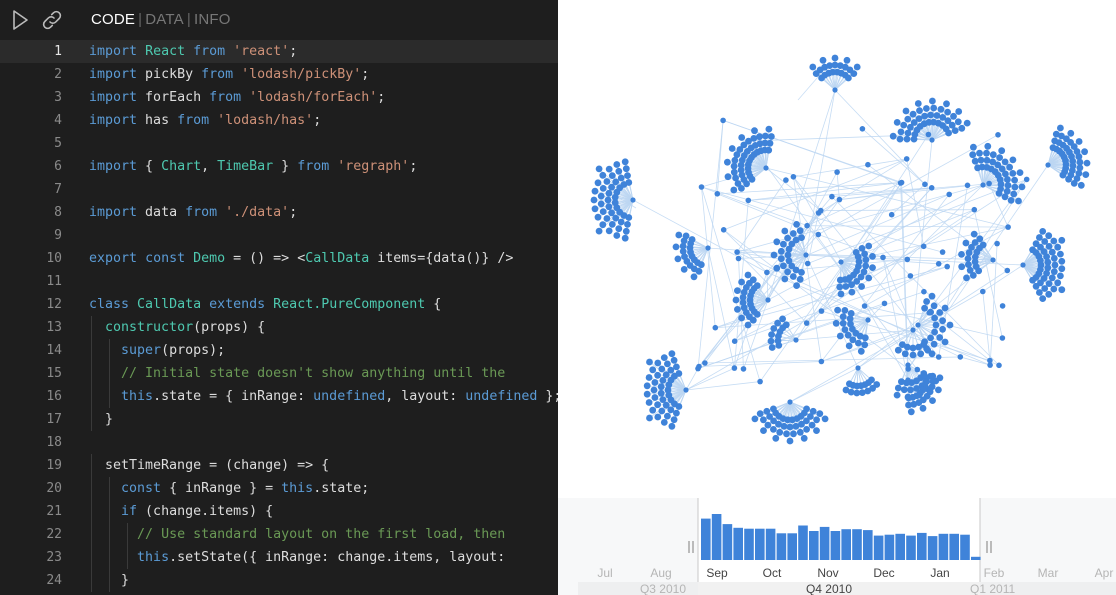 This screenshot has width=1116, height=595. What do you see at coordinates (279, 189) in the screenshot?
I see `code-line: 7` at bounding box center [279, 189].